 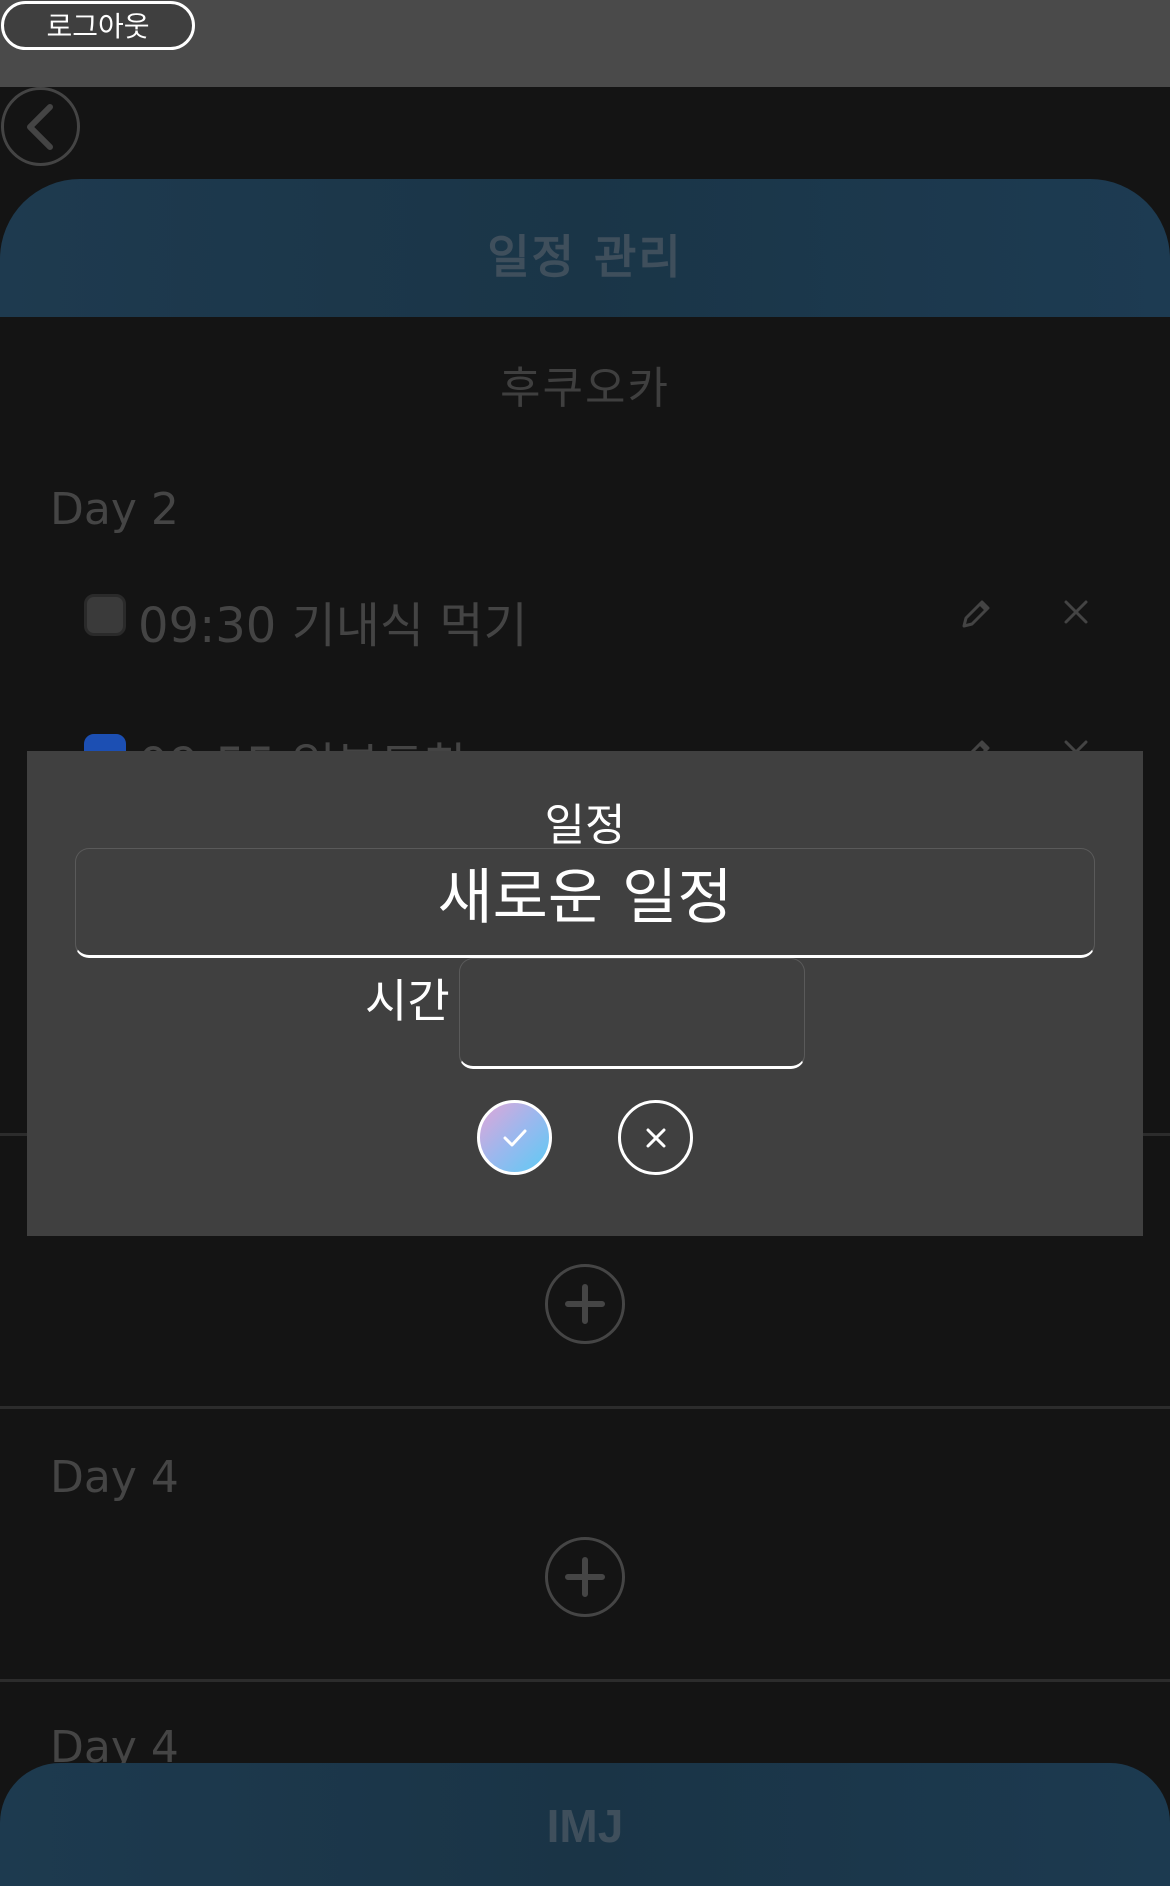 I want to click on schedule-item: 09:55 일본도착, so click(x=589, y=738).